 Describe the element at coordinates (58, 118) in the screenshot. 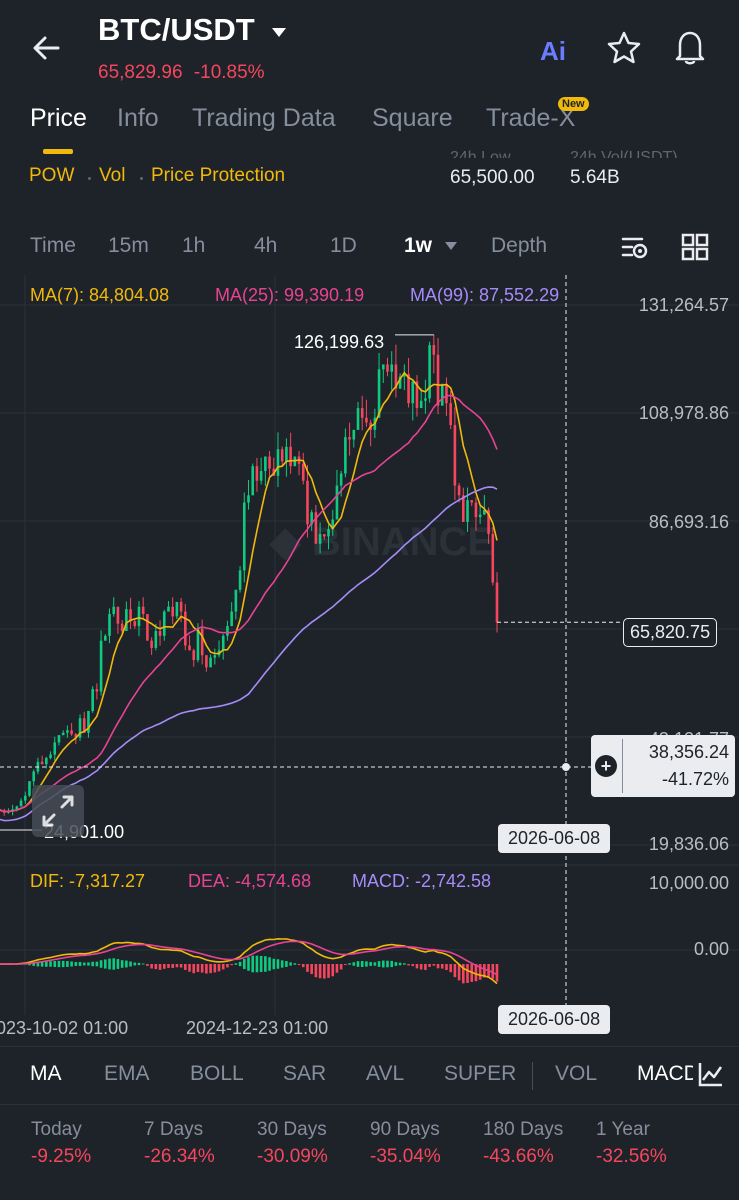

I see `tab-price: Price` at that location.